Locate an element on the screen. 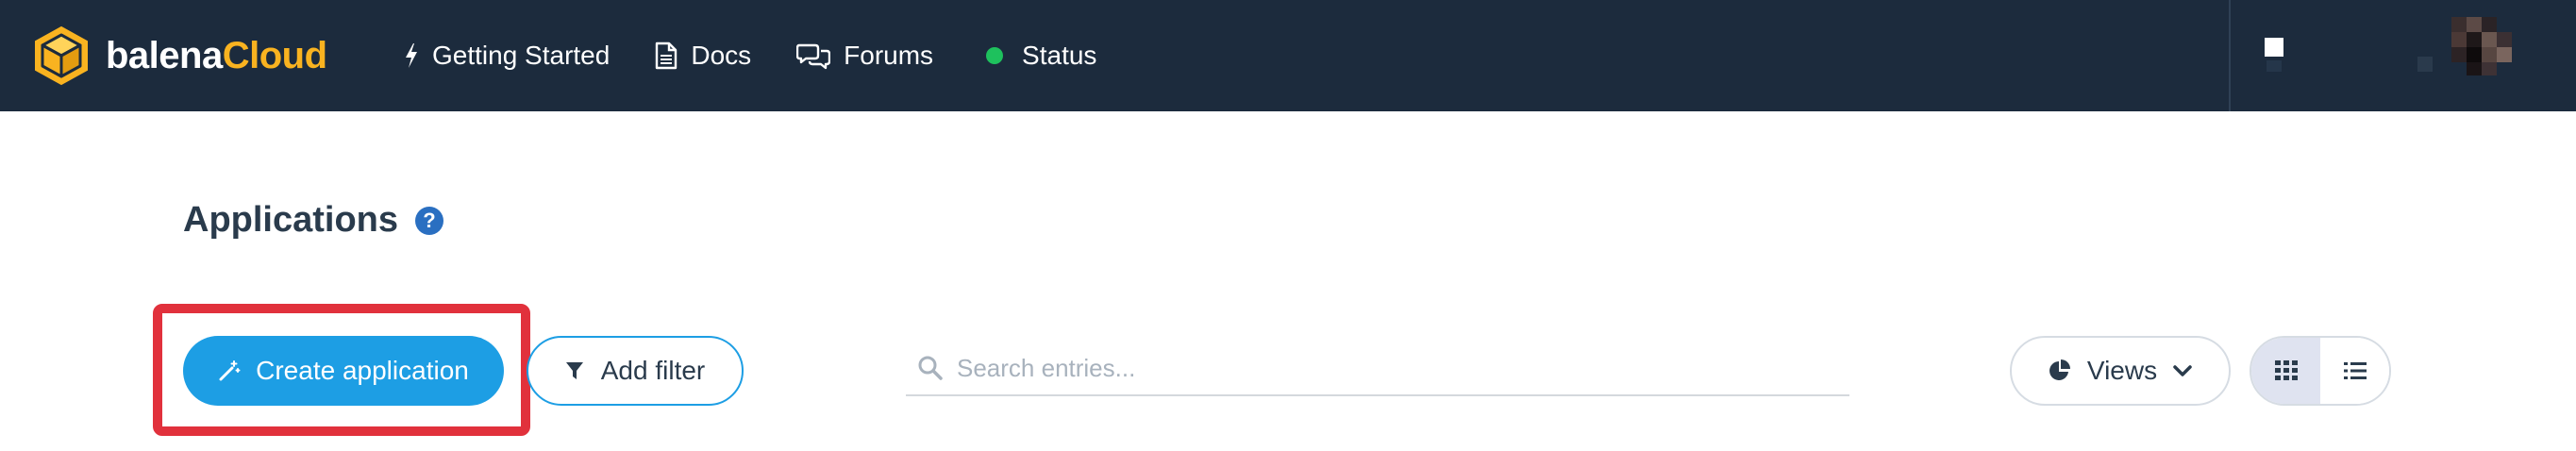 The image size is (2576, 451). nav-forums: Forums is located at coordinates (864, 56).